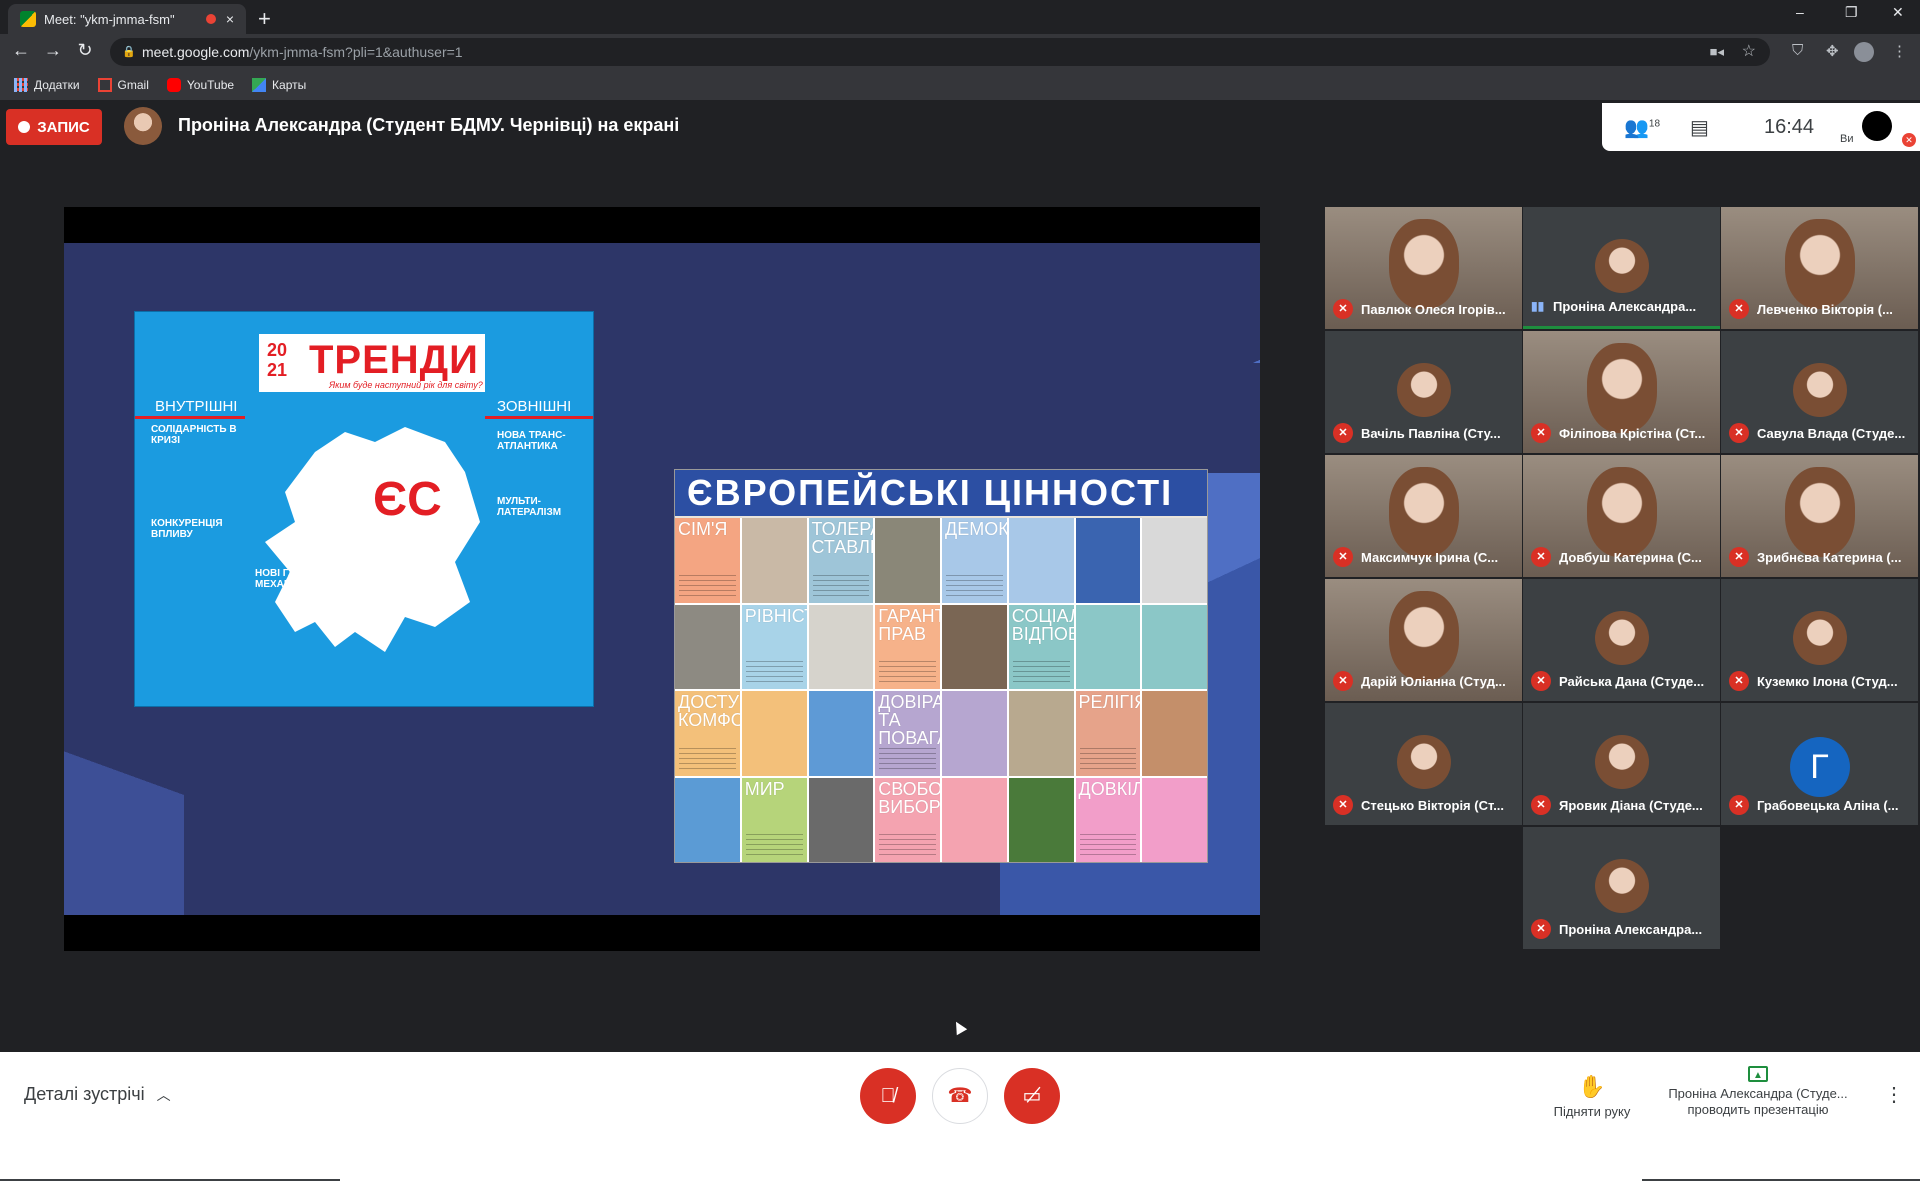 This screenshot has width=1920, height=1181. I want to click on bookmark-gmail: Gmail, so click(123, 85).